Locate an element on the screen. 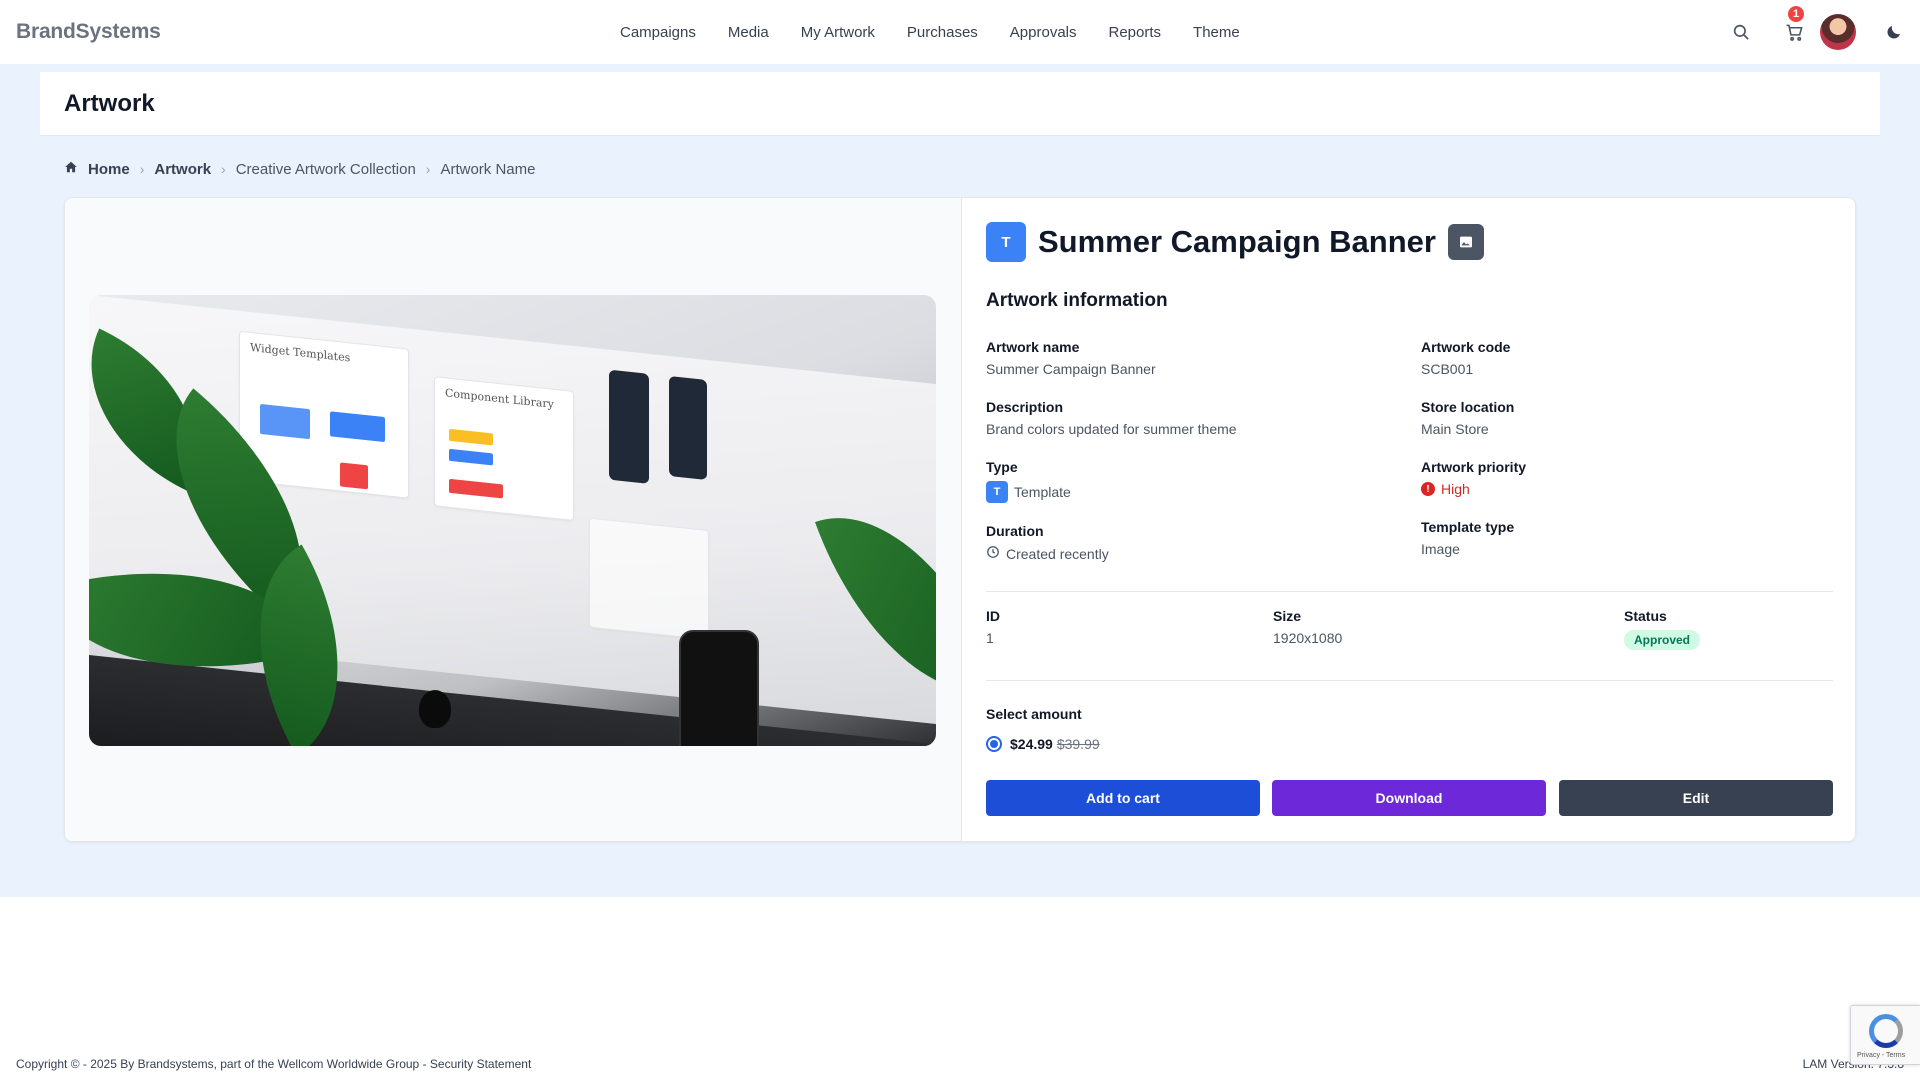  field-type: Type T Template is located at coordinates (1028, 481).